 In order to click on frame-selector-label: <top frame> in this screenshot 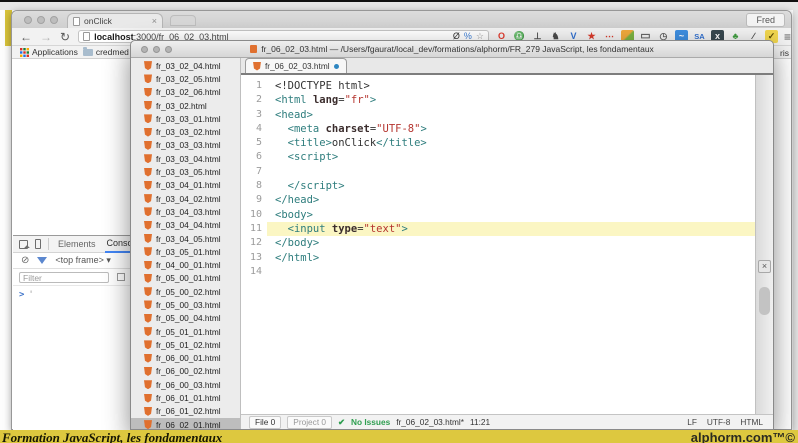, I will do `click(79, 260)`.